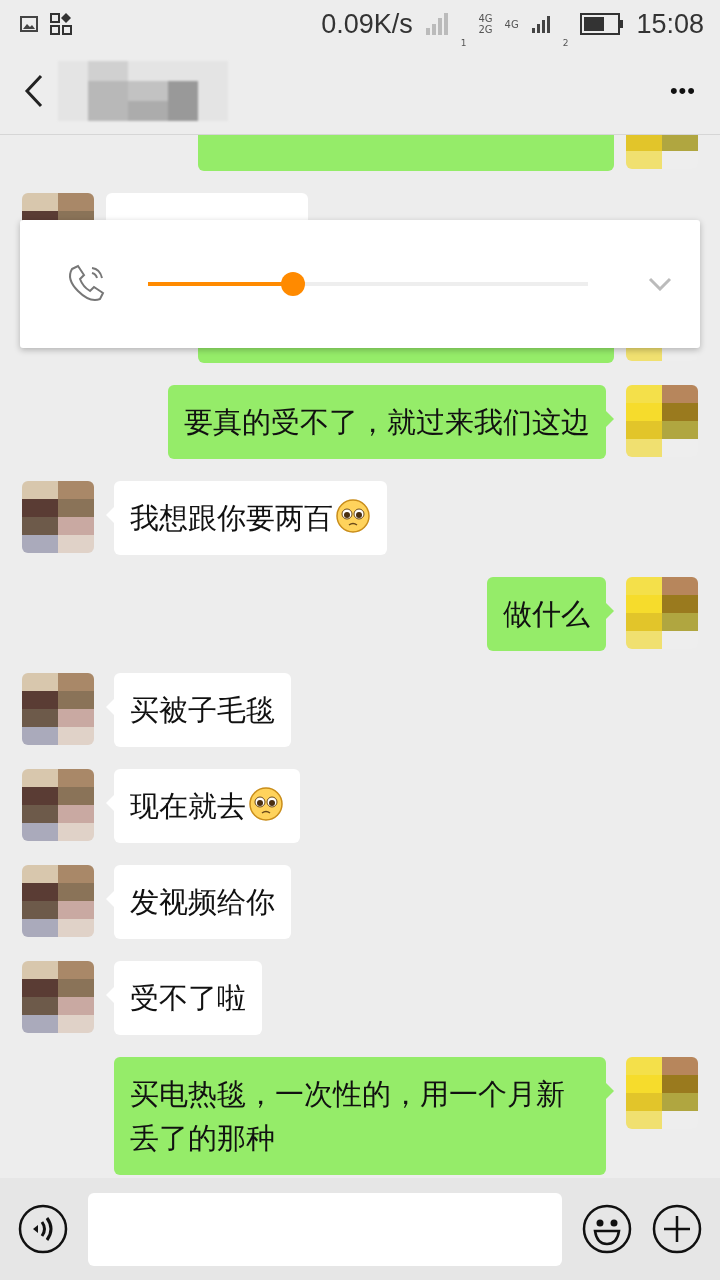 This screenshot has height=1280, width=720. Describe the element at coordinates (325, 1229) in the screenshot. I see `message-input` at that location.